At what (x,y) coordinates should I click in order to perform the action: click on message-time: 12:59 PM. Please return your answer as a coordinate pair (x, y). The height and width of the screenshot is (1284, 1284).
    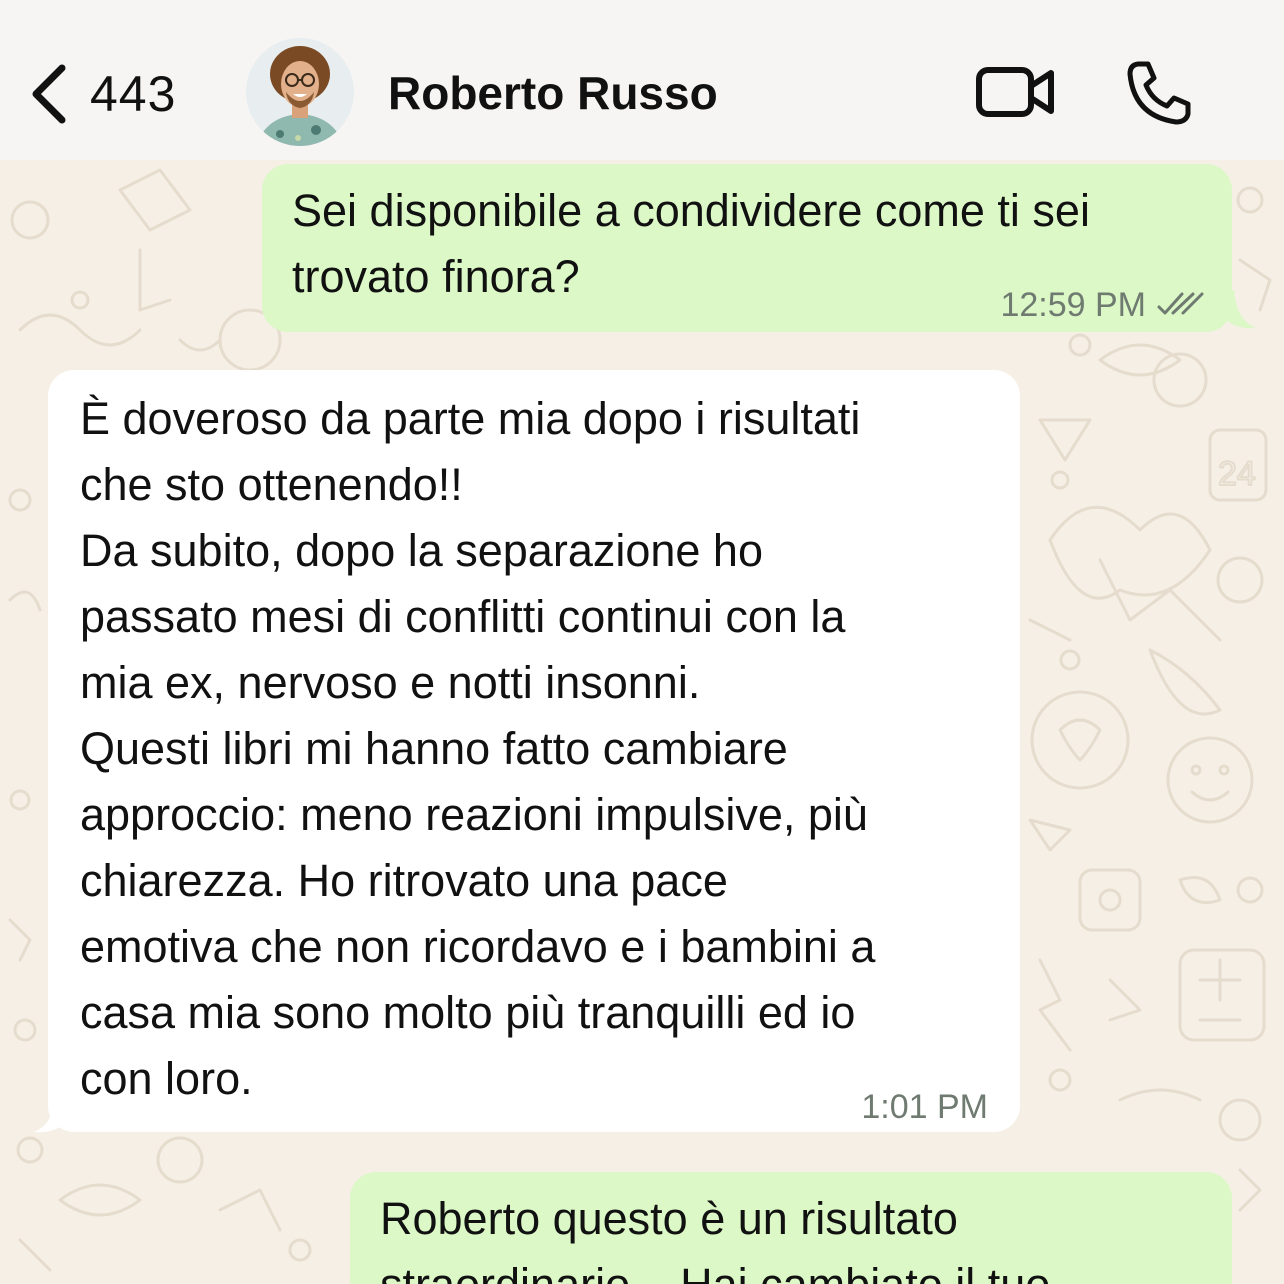
    Looking at the image, I should click on (1073, 305).